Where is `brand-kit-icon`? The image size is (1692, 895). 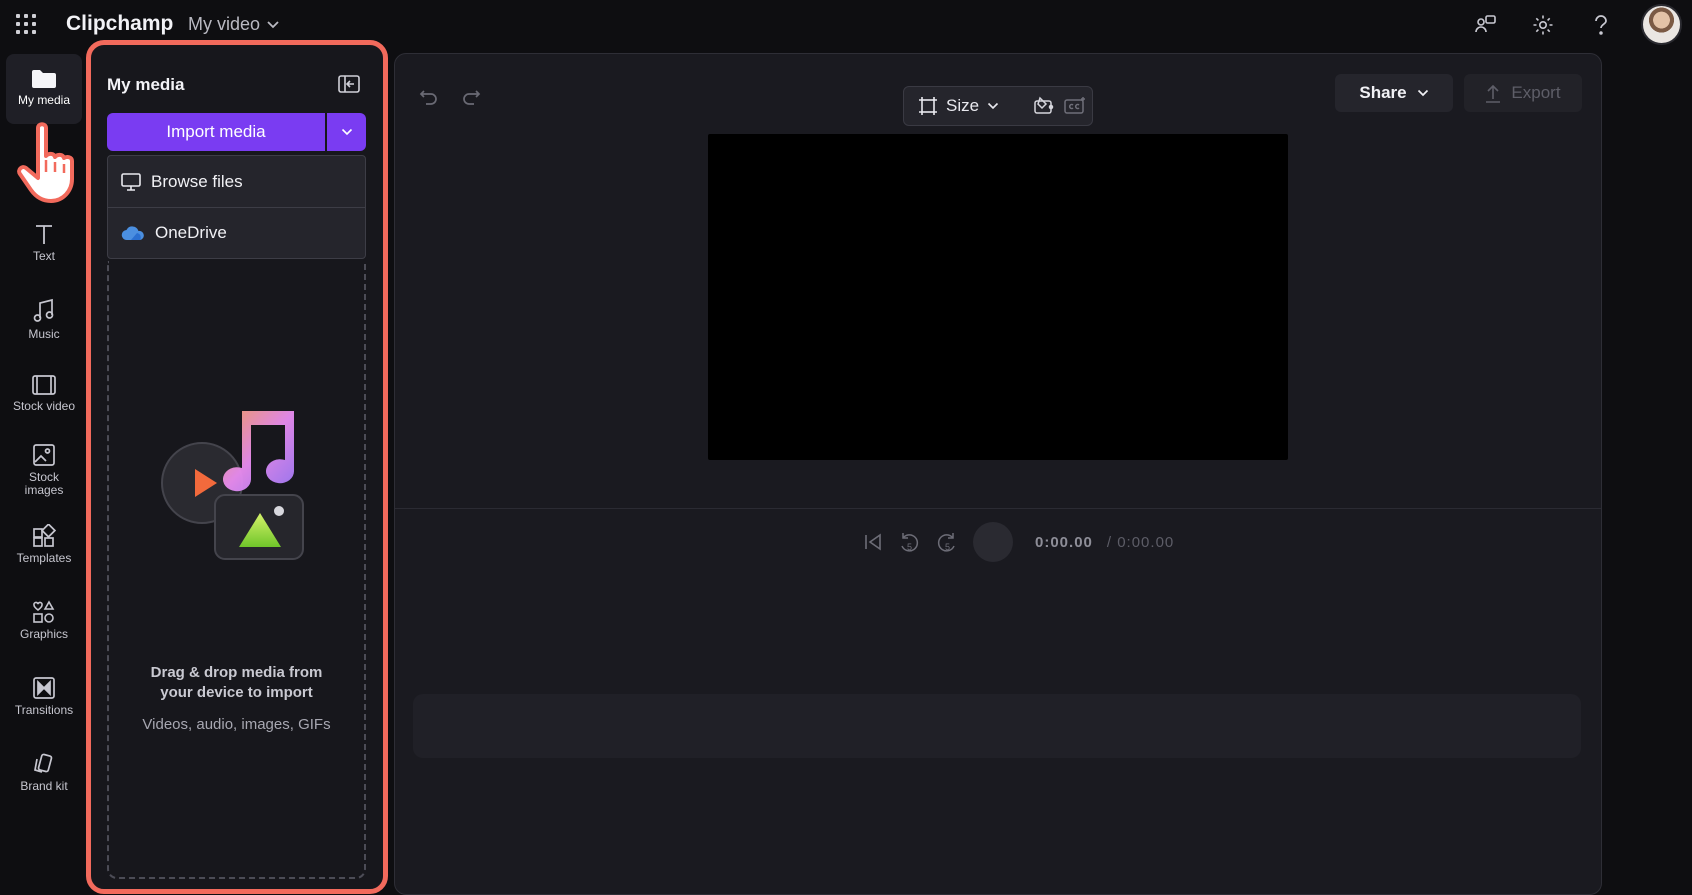 brand-kit-icon is located at coordinates (43, 763).